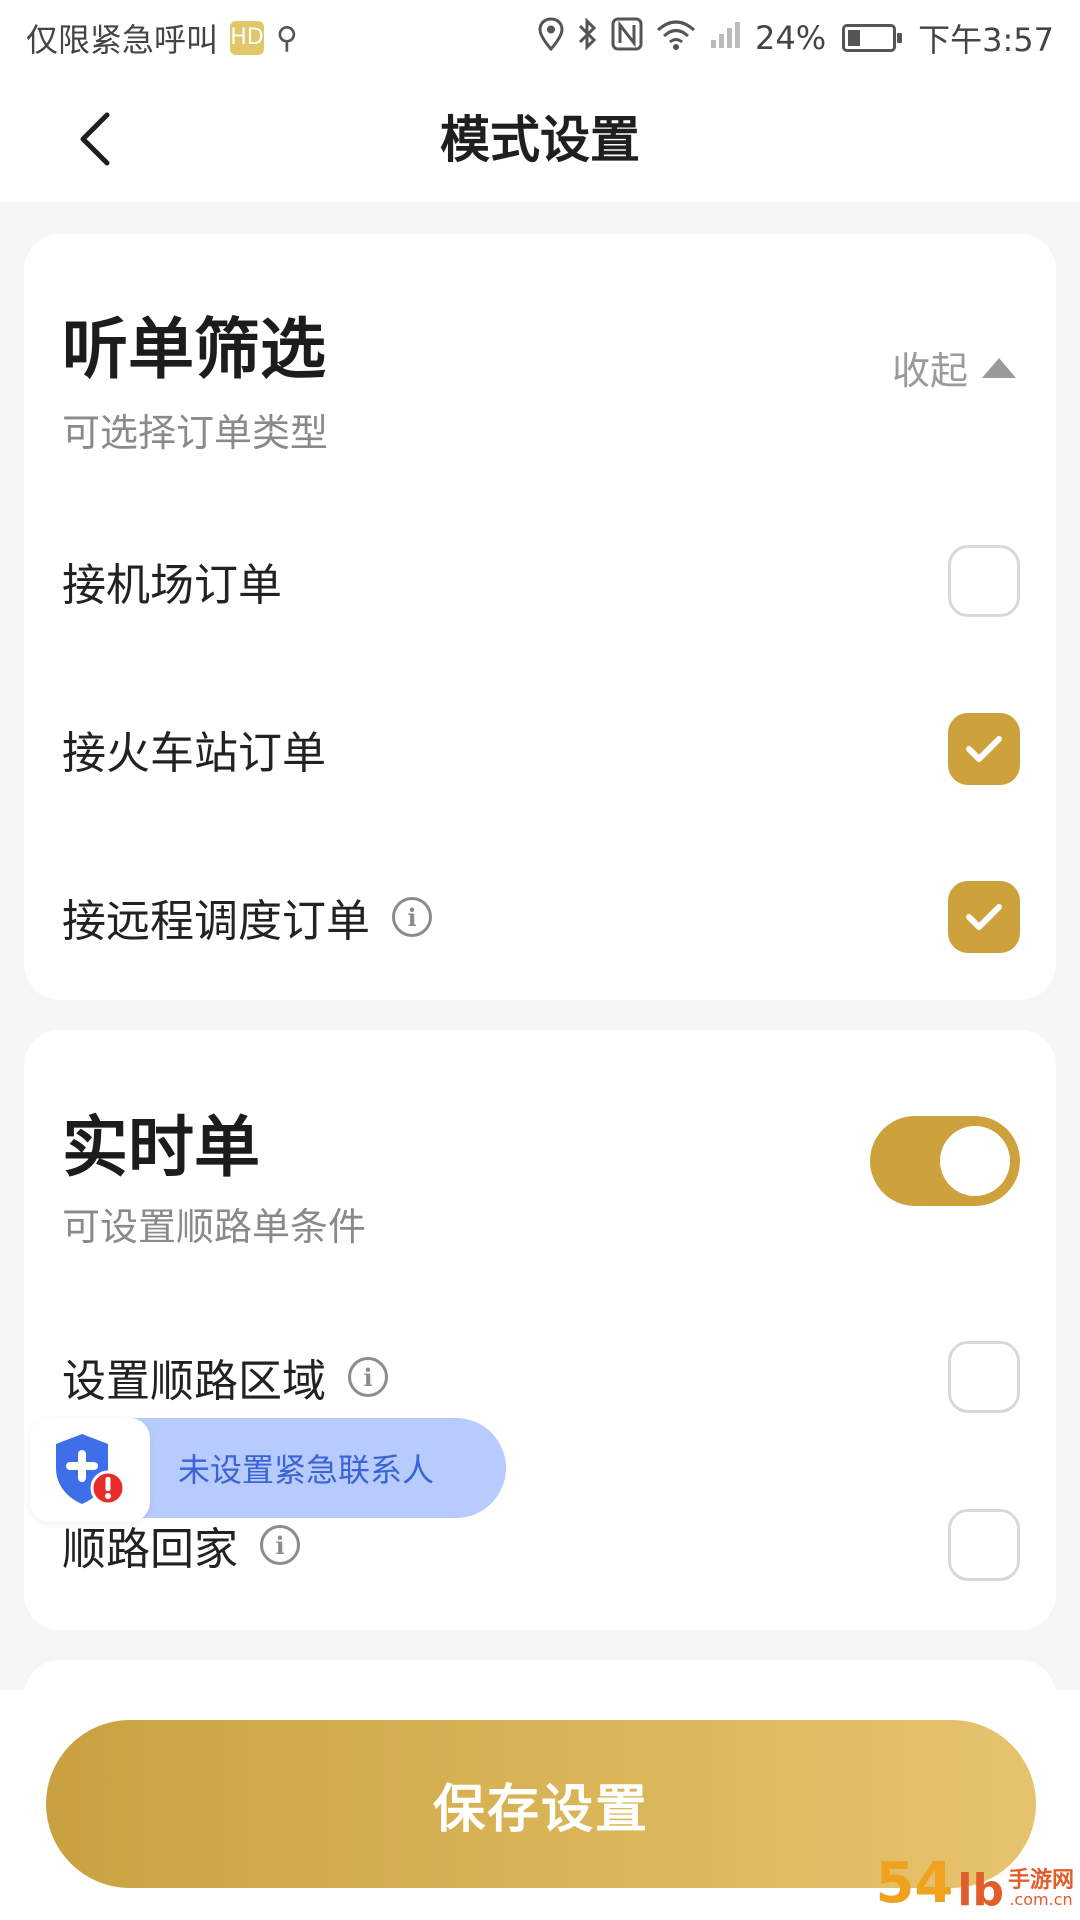 Image resolution: width=1080 pixels, height=1920 pixels. What do you see at coordinates (161, 1147) in the screenshot?
I see `realtime-title: 实时单` at bounding box center [161, 1147].